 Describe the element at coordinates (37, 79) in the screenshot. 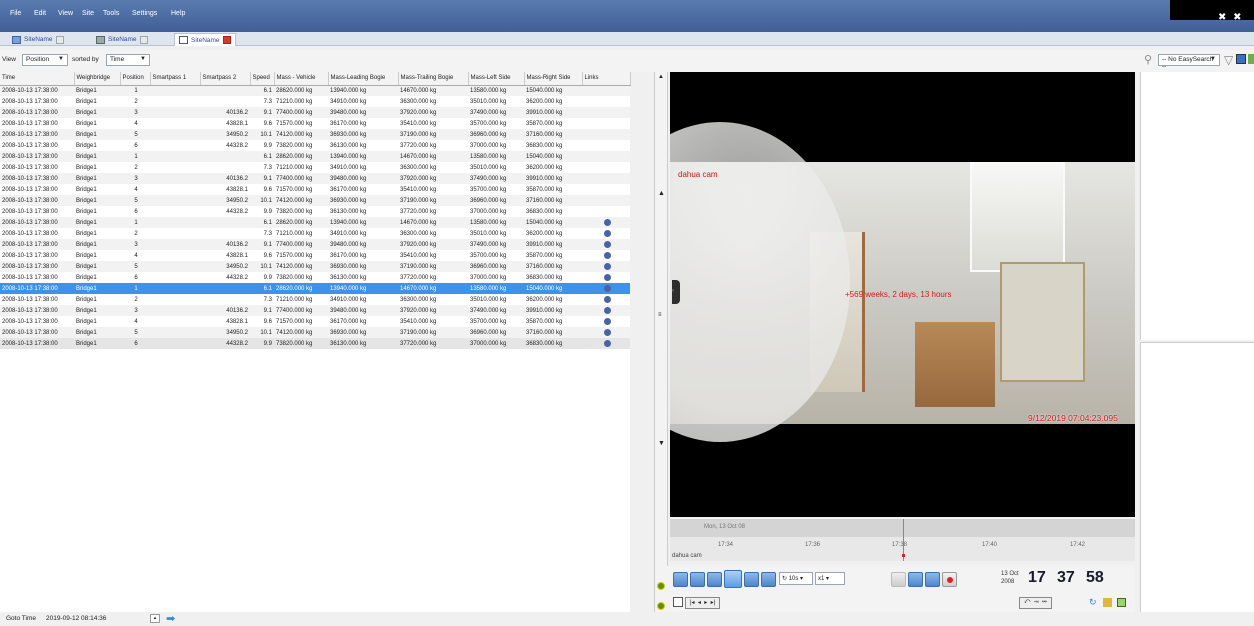

I see `column-header: Time` at that location.